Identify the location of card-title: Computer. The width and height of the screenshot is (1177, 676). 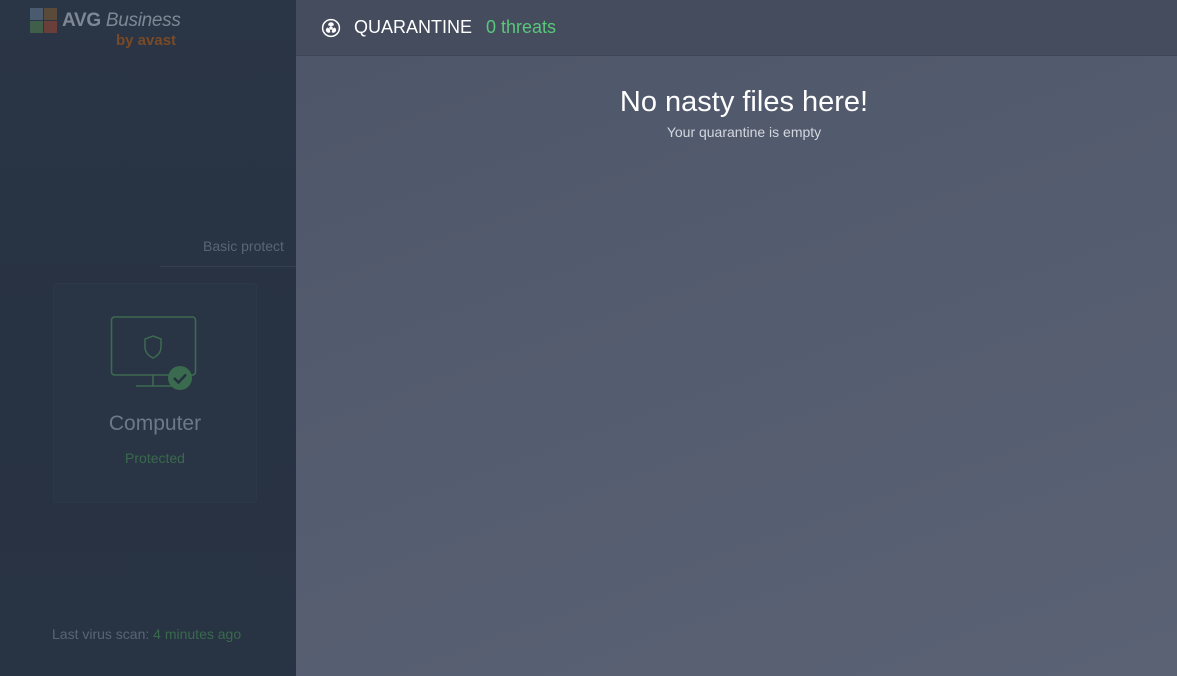
(155, 423).